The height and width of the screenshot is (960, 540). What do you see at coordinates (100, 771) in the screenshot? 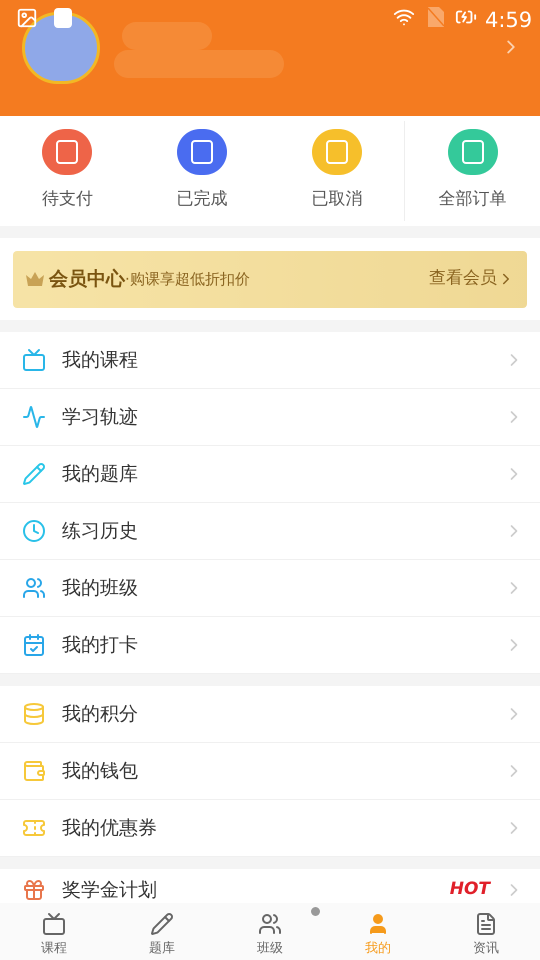
I see `menu-label: 我的钱包` at bounding box center [100, 771].